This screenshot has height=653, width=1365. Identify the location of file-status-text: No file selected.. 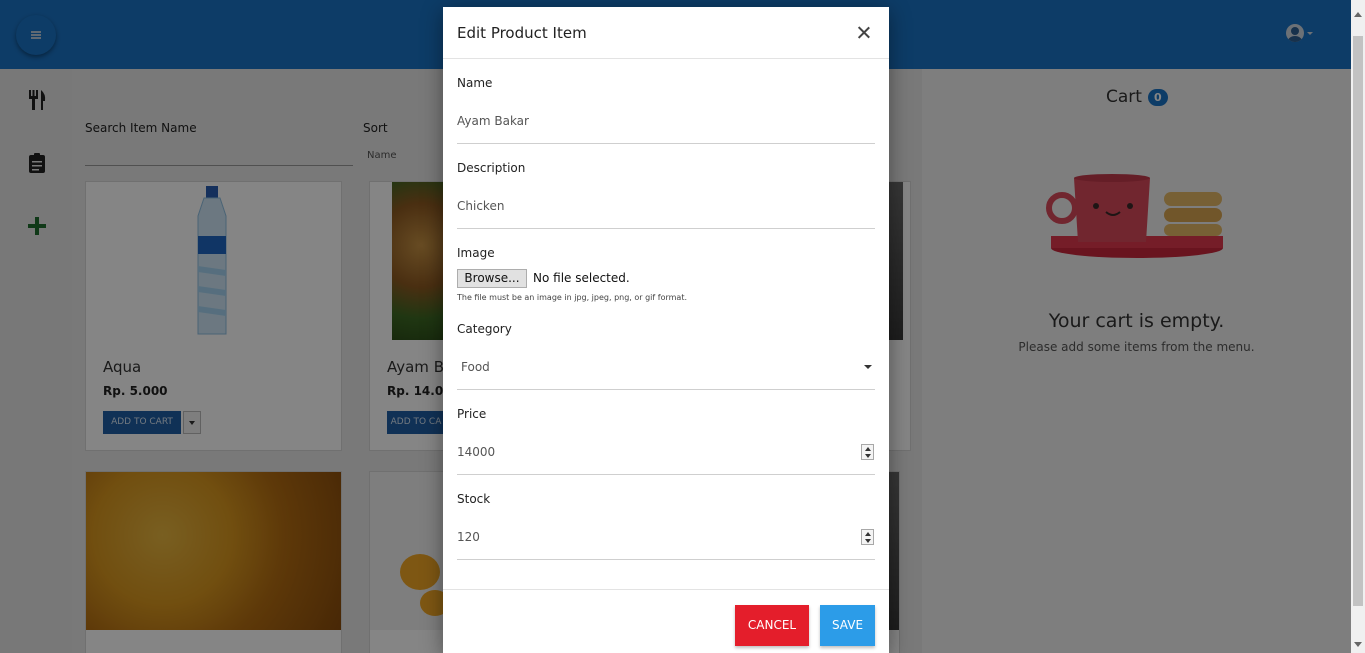
(581, 278).